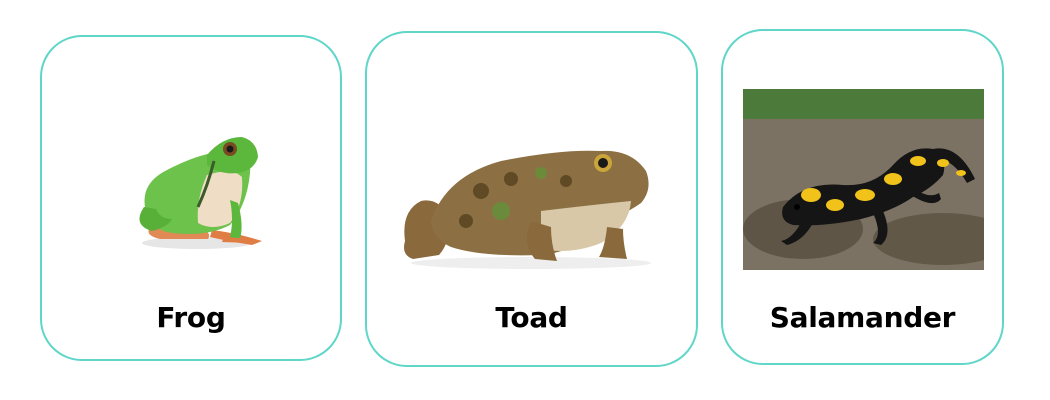 This screenshot has width=1050, height=400. I want to click on card-label: Salamander, so click(862, 317).